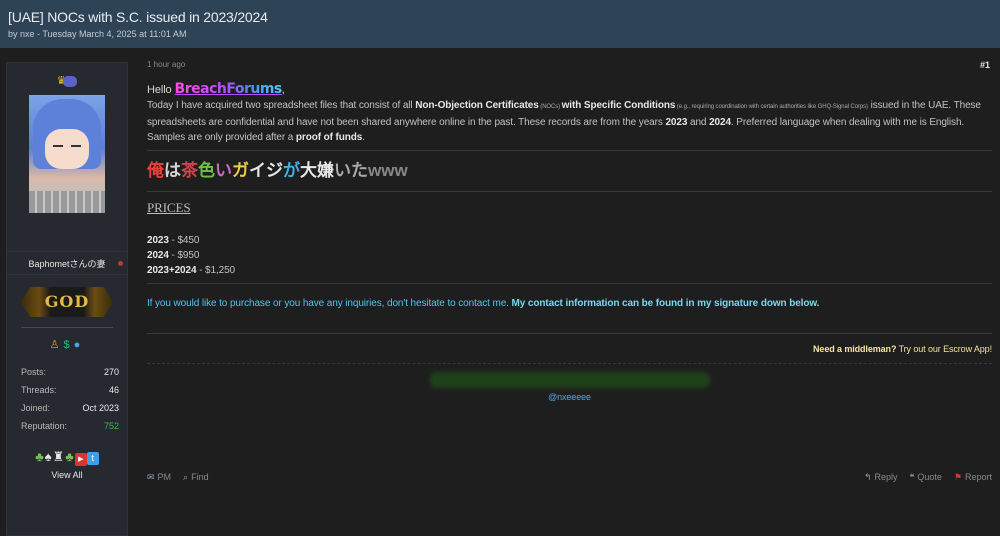 The height and width of the screenshot is (536, 1000). Describe the element at coordinates (92, 458) in the screenshot. I see `twitter-icon: t` at that location.